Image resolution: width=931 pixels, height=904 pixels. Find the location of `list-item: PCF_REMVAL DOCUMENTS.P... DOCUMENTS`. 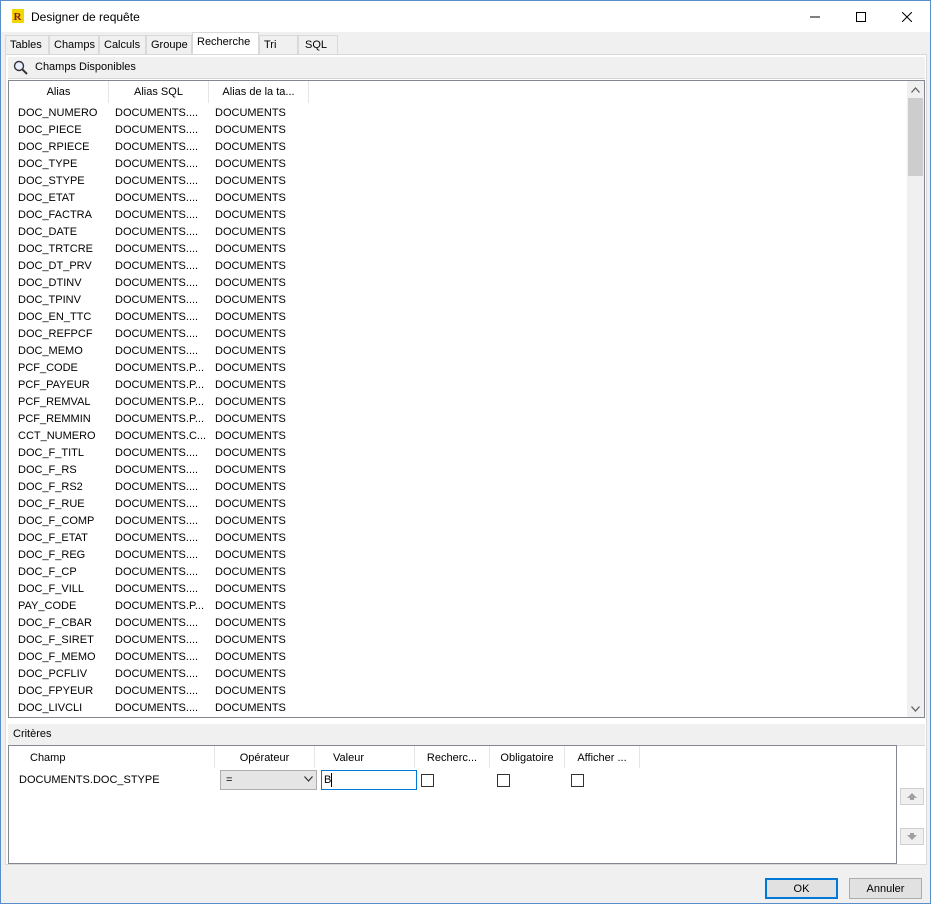

list-item: PCF_REMVAL DOCUMENTS.P... DOCUMENTS is located at coordinates (458, 402).